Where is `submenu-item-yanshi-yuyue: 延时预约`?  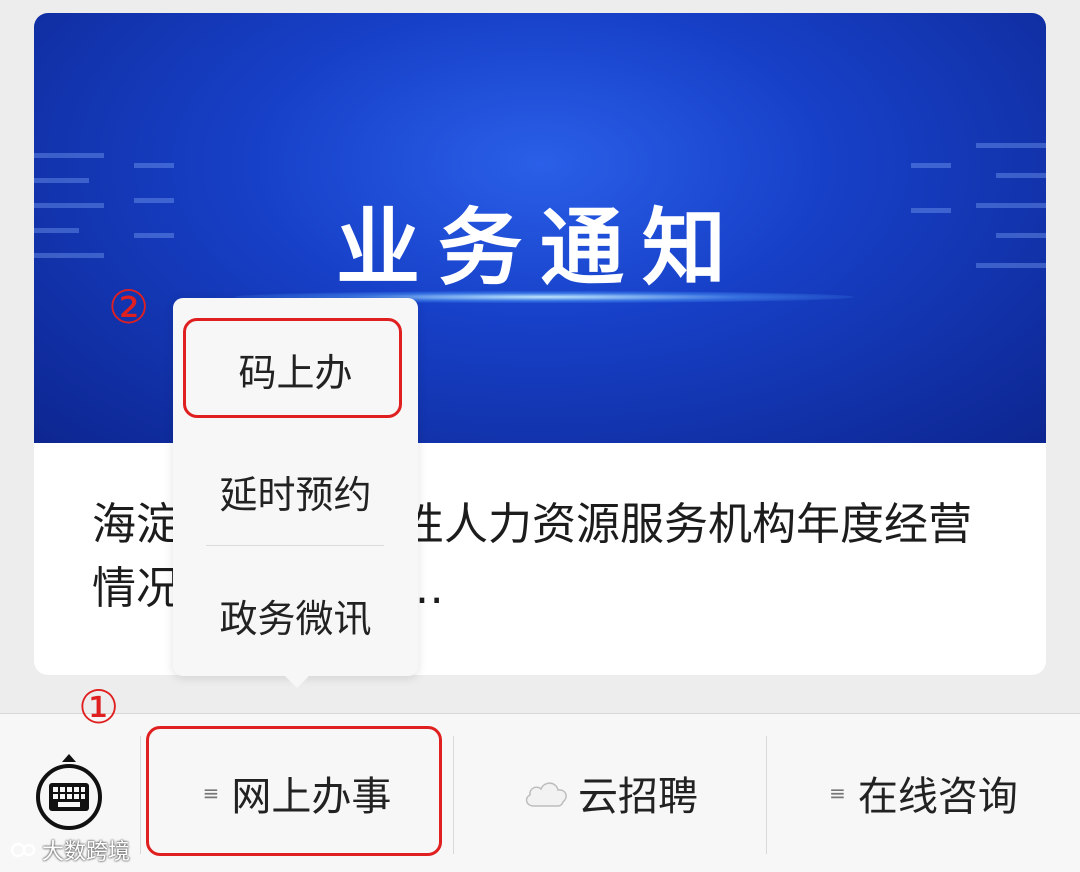 submenu-item-yanshi-yuyue: 延时预约 is located at coordinates (295, 491).